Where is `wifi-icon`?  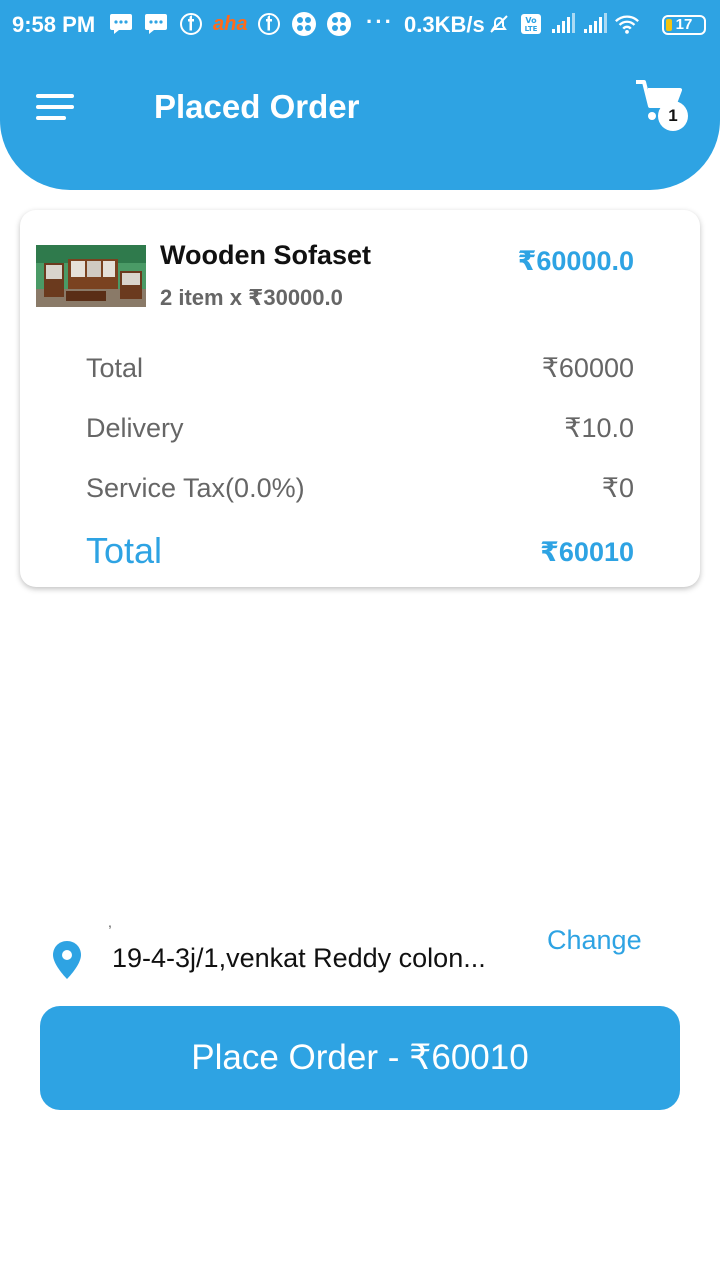
wifi-icon is located at coordinates (627, 24).